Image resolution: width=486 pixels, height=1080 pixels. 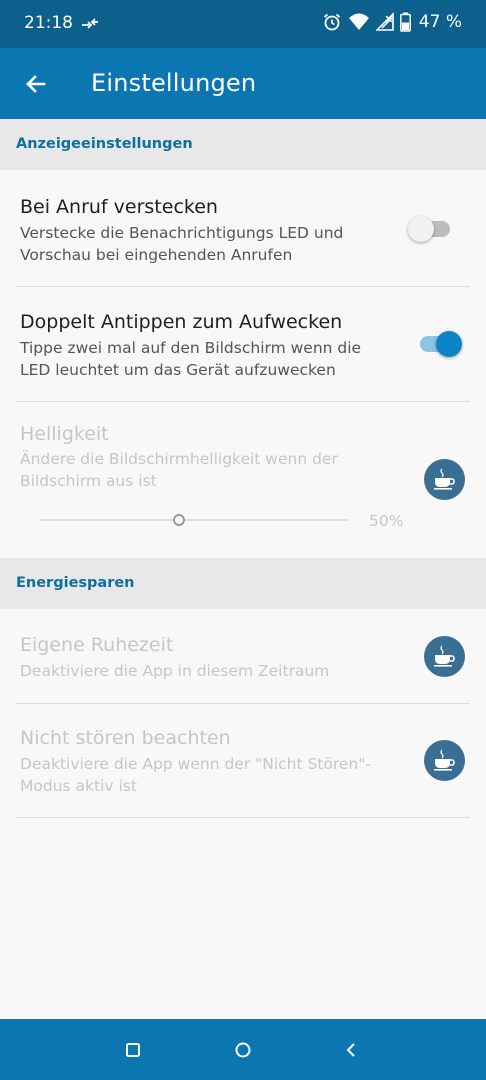 I want to click on page-title: Einstellungen, so click(x=174, y=83).